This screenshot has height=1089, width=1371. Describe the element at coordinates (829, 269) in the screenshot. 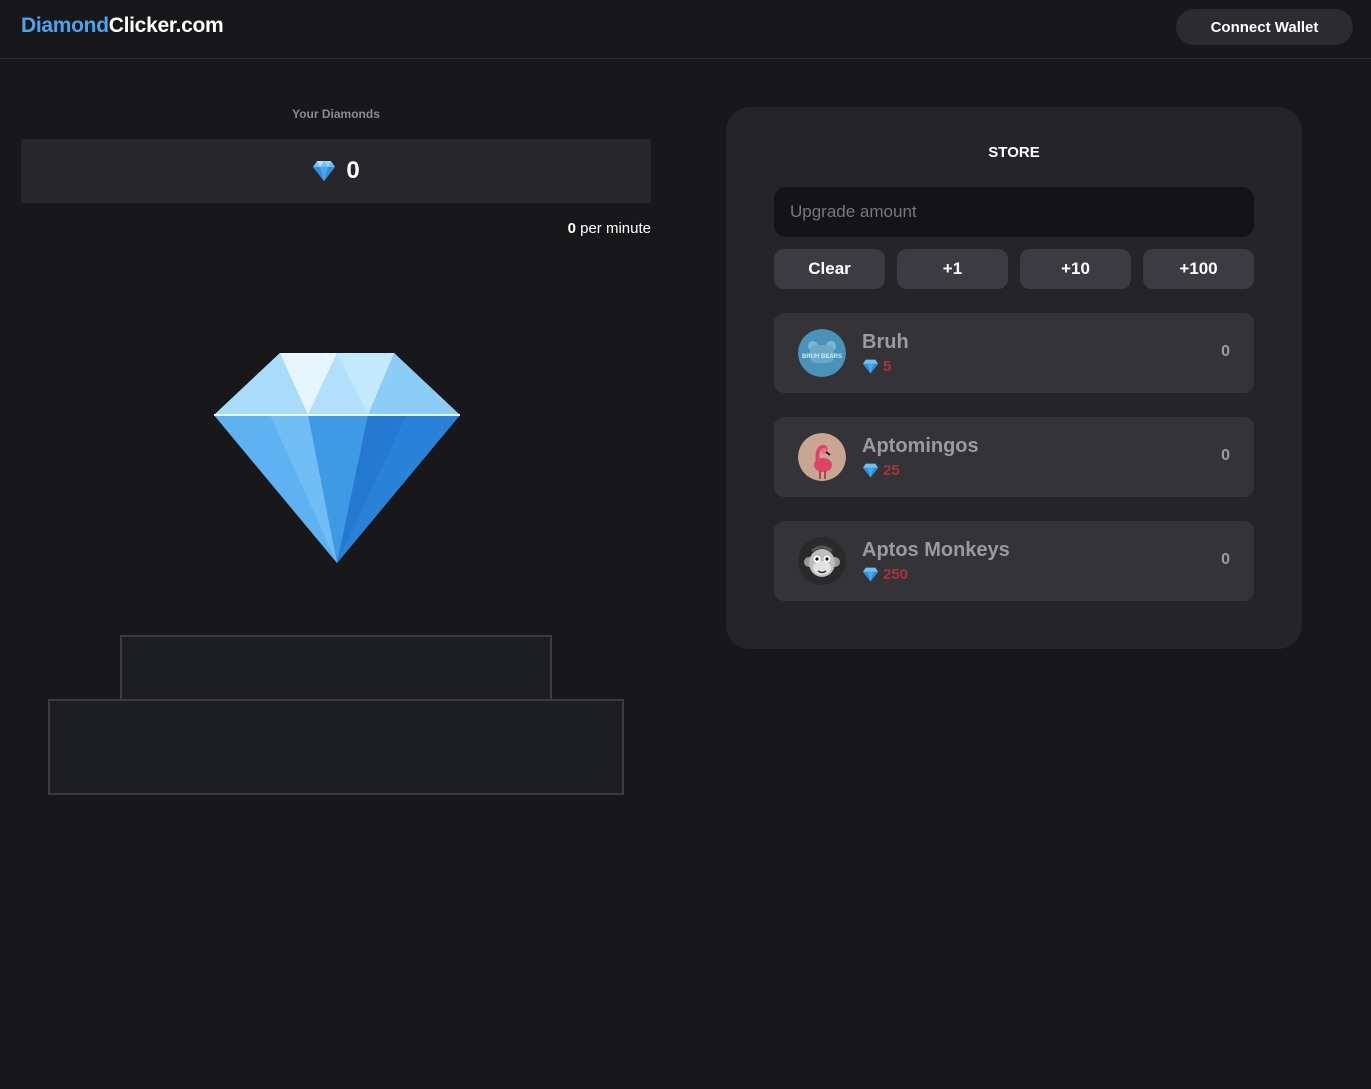

I see `clear-button: Clear` at that location.